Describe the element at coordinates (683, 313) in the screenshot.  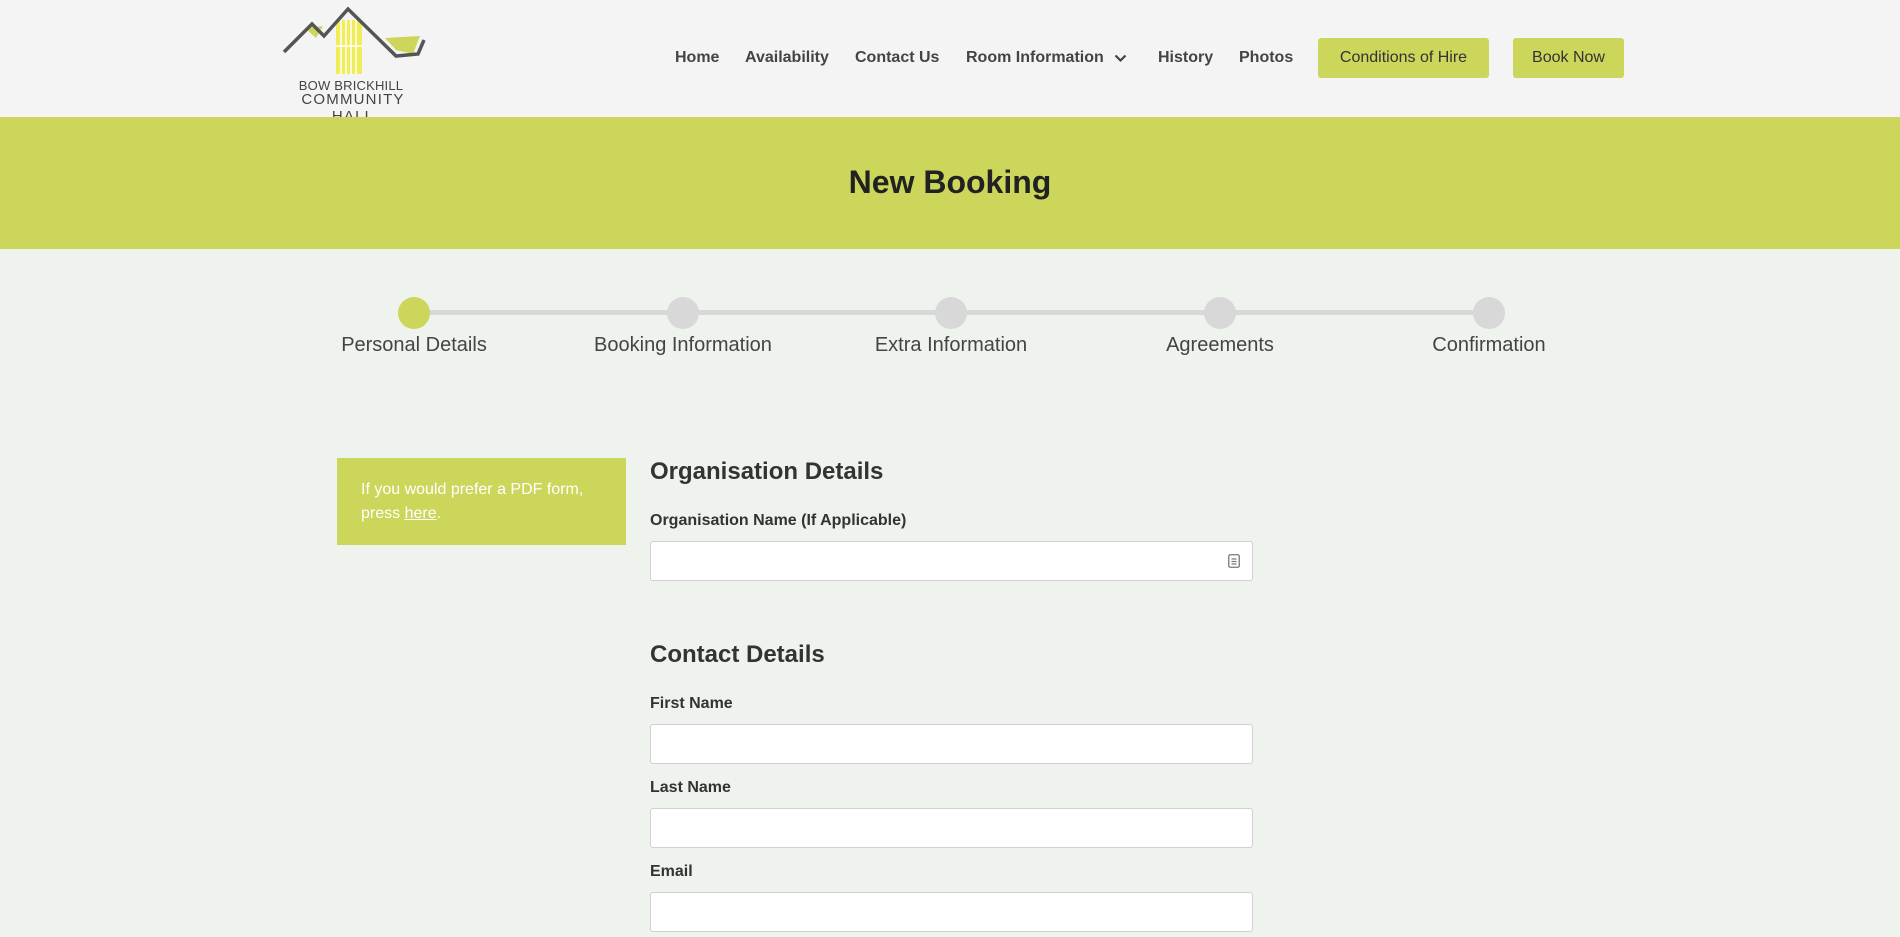
I see `step-dot-booking-information` at that location.